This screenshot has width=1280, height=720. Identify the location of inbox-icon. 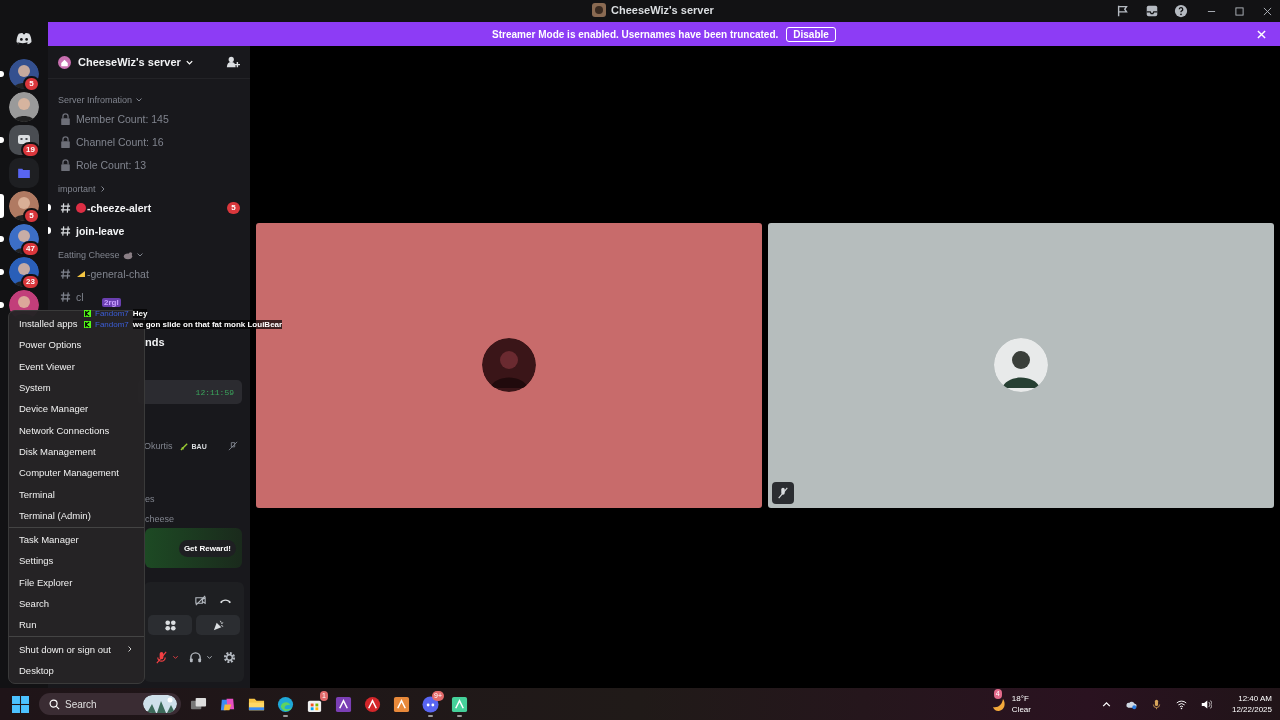
(1152, 11).